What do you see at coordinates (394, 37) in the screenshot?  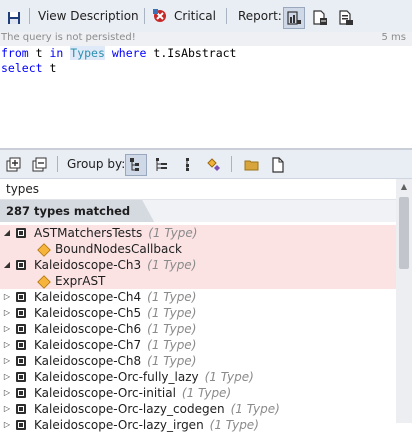 I see `query-duration: 5 ms` at bounding box center [394, 37].